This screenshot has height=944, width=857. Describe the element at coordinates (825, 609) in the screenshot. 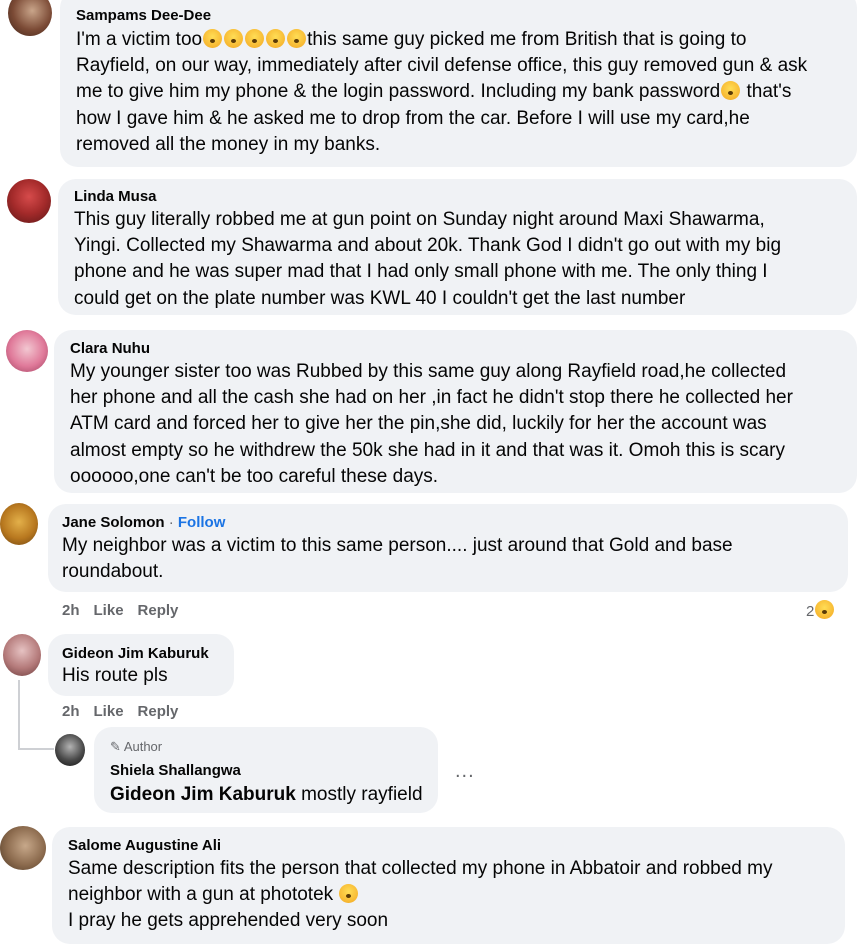

I see `sad-reaction-icon` at that location.